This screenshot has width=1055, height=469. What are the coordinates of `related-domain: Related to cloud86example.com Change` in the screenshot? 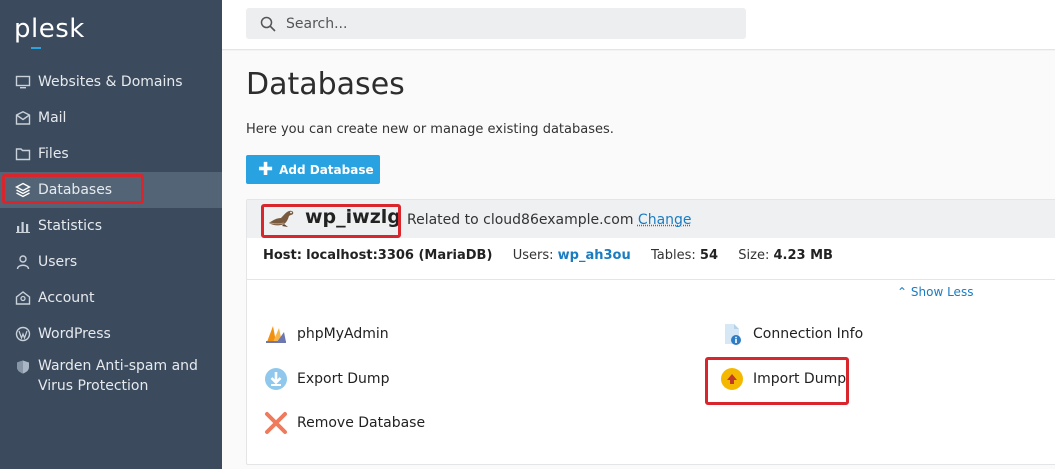 It's located at (549, 220).